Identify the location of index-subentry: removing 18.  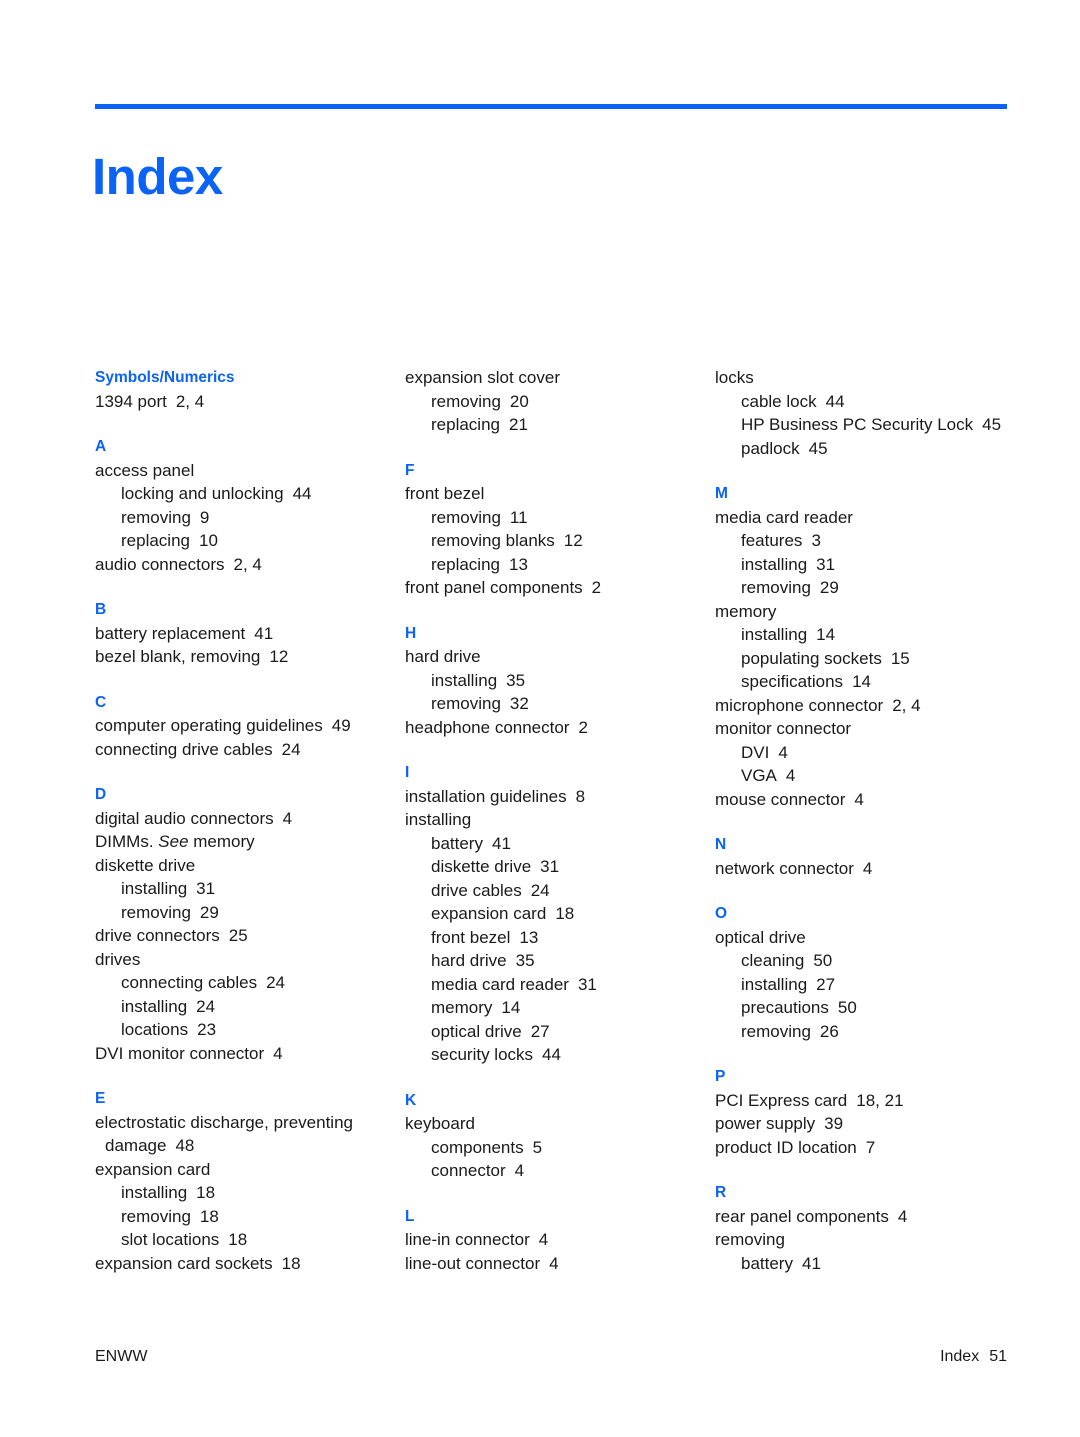
(250, 1217).